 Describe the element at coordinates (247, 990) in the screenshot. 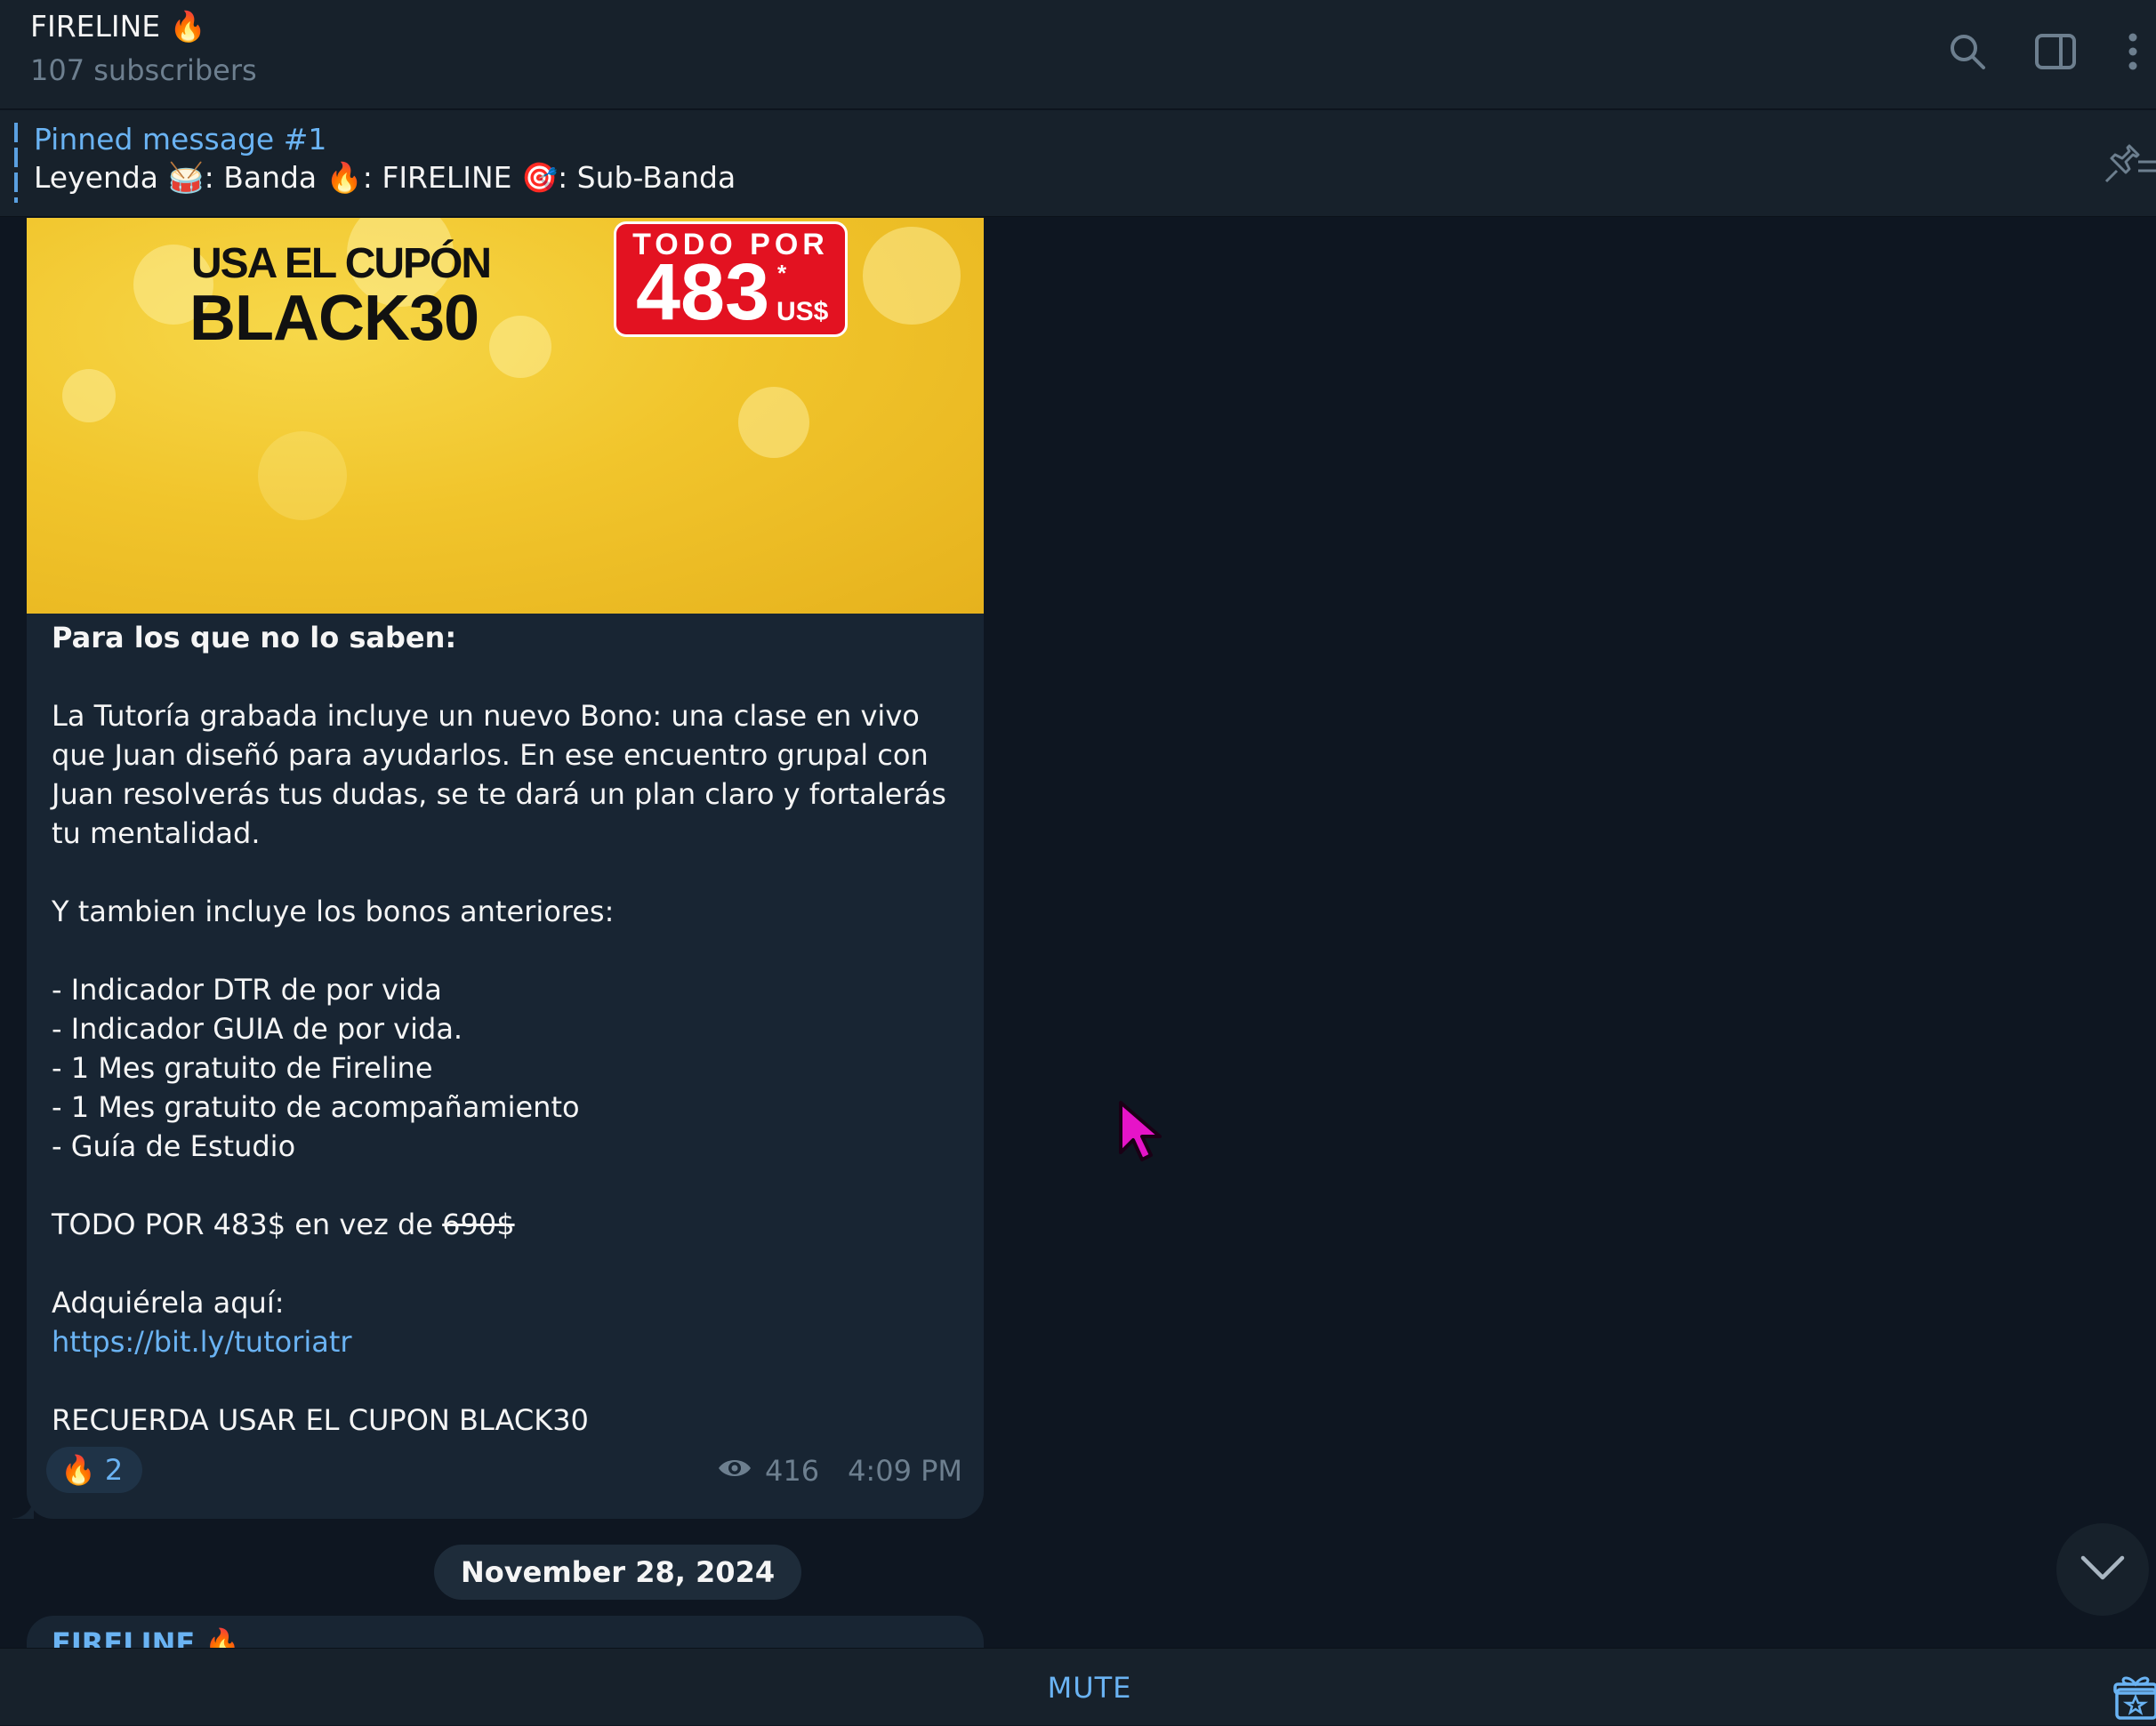

I see `bonus-item: - Indicador DTR de por vida` at that location.